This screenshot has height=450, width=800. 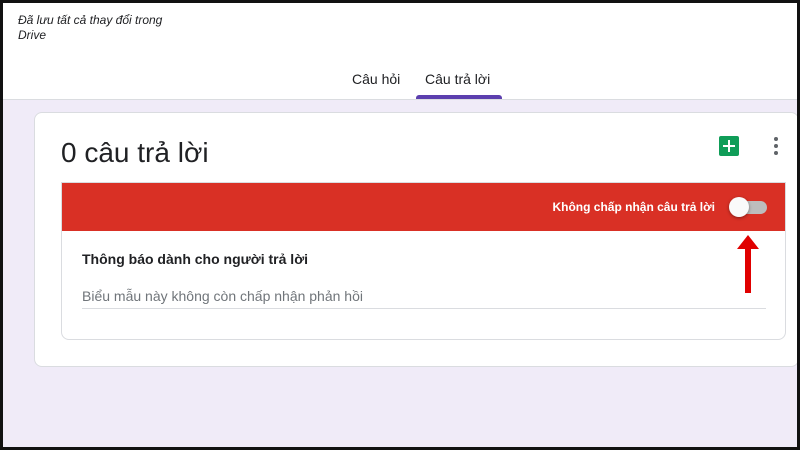 I want to click on red-arrow-annotation-icon, so click(x=748, y=264).